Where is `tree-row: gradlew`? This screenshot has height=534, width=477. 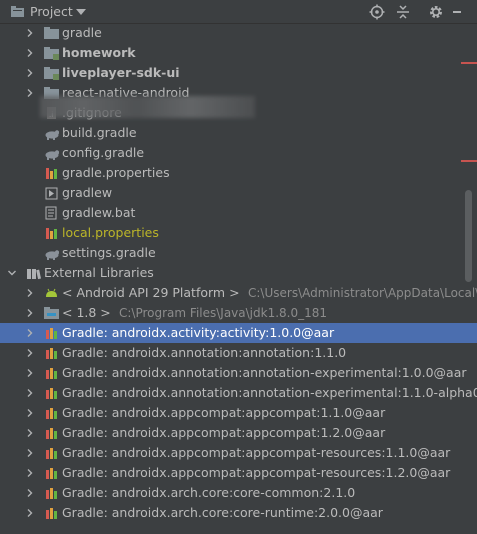
tree-row: gradlew is located at coordinates (238, 193).